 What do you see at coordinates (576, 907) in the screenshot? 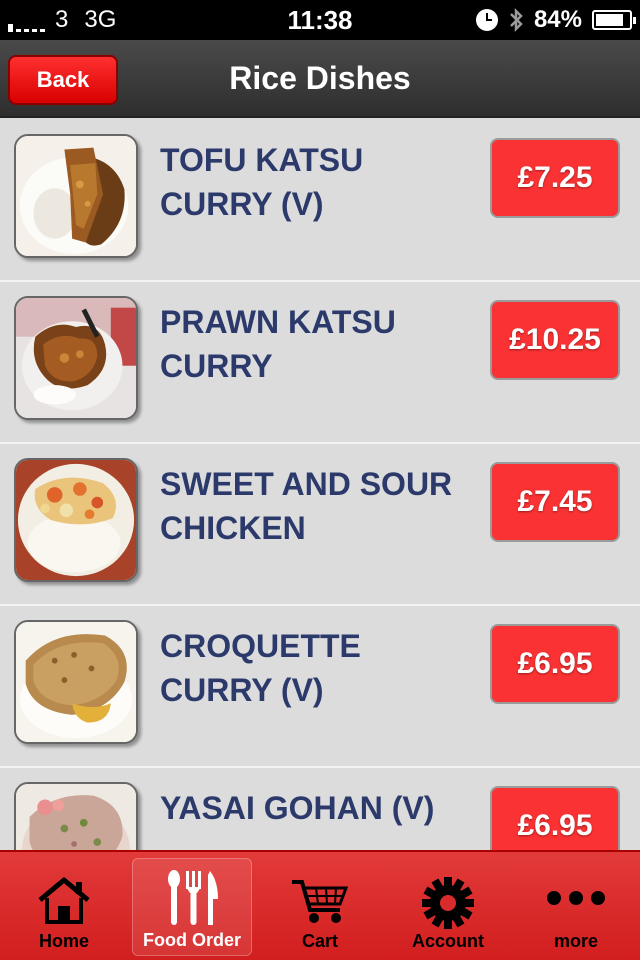
I see `tab-more: more` at bounding box center [576, 907].